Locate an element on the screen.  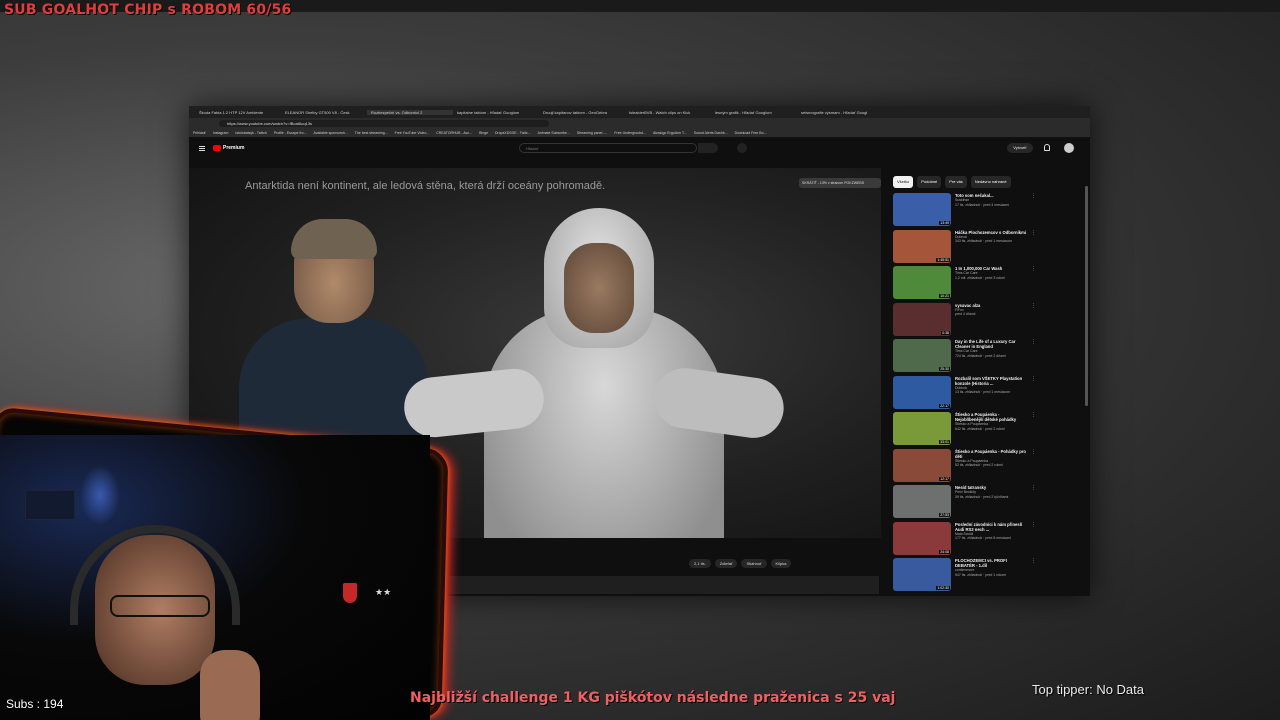
recommendation-item: 0:38 vysavac alza FiFov pred 4 dňami ⋮ is located at coordinates (988, 321).